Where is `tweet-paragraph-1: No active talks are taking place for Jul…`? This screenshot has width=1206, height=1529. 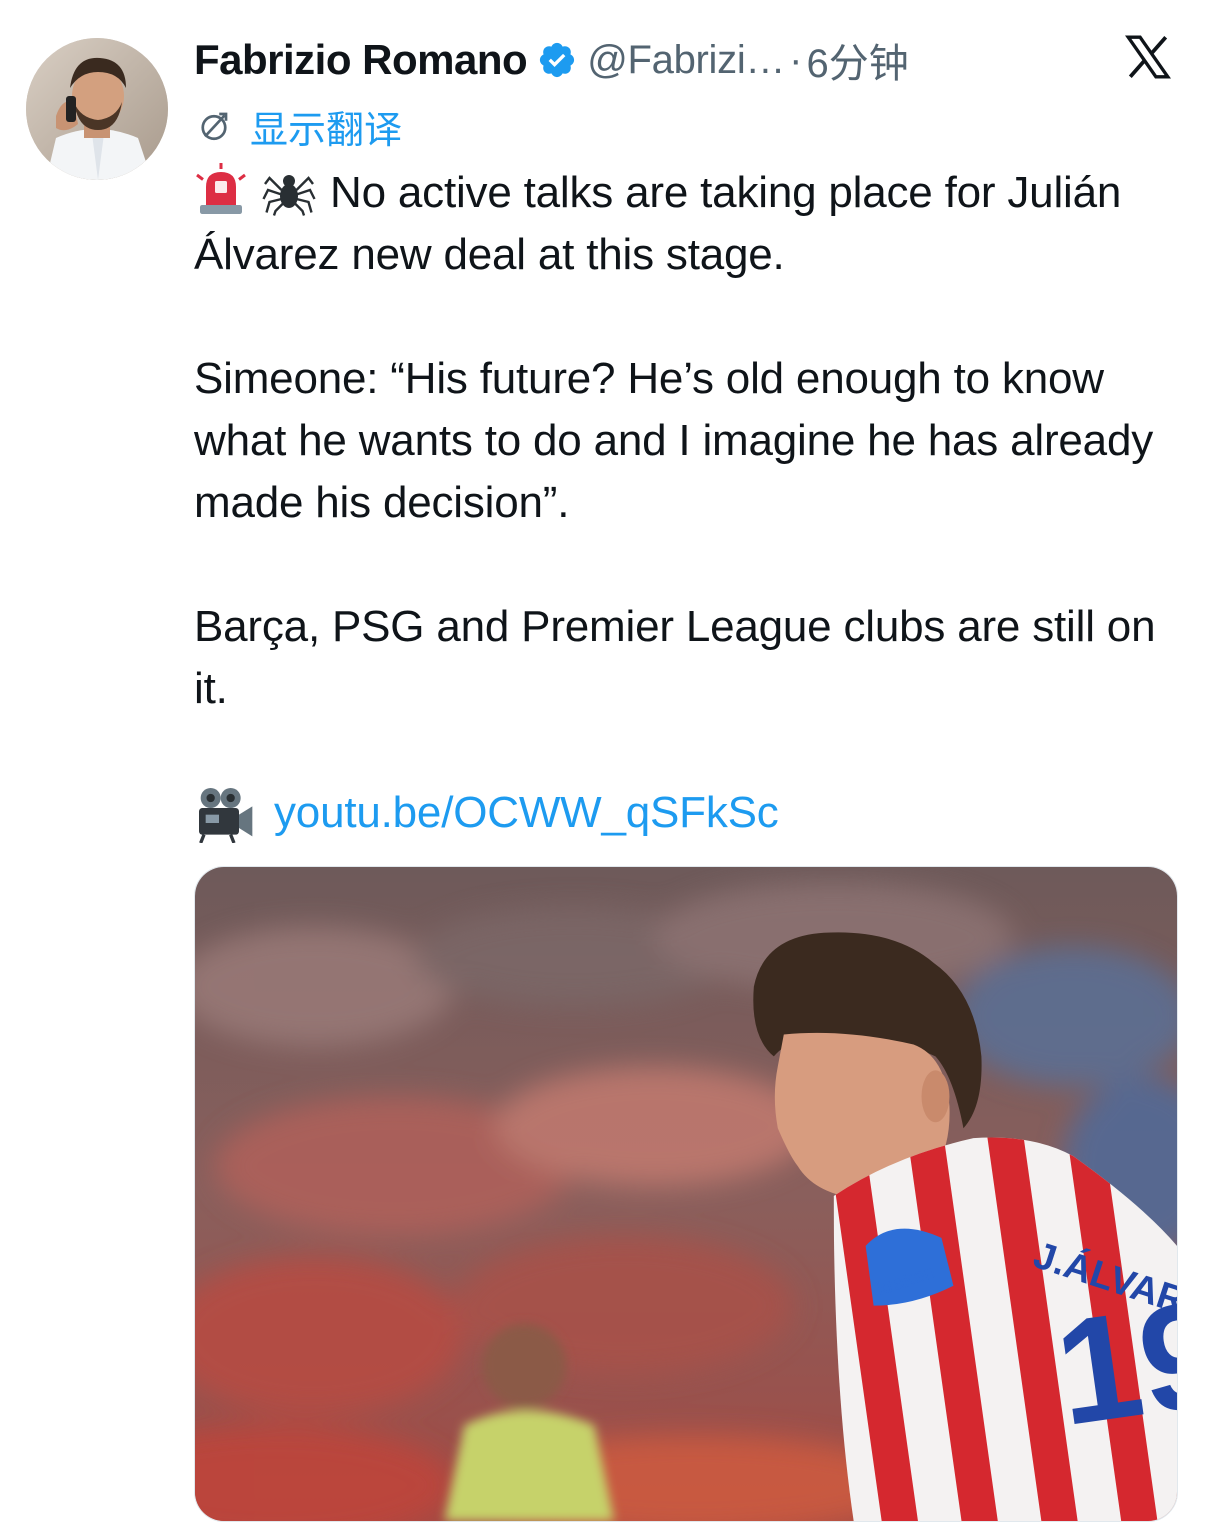
tweet-paragraph-1: No active talks are taking place for Jul… is located at coordinates (689, 224).